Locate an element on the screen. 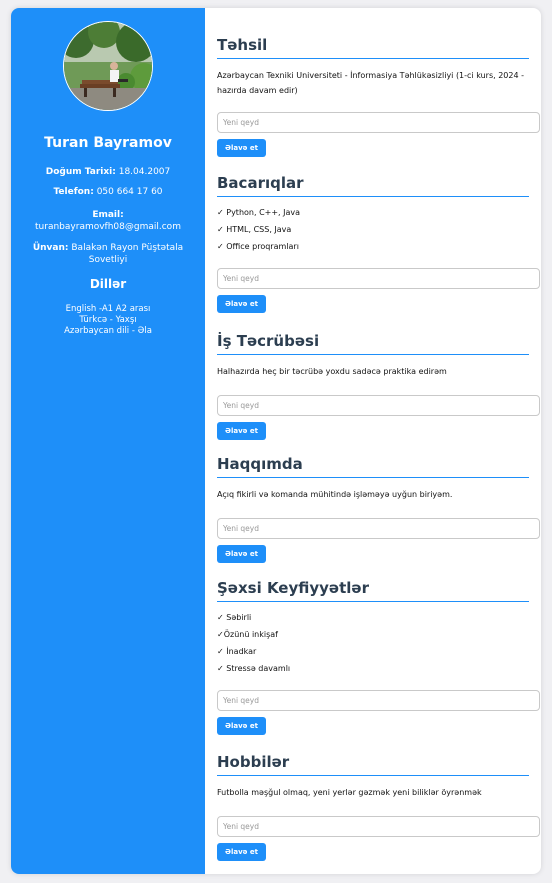  quality-item: ✓ Səbirli is located at coordinates (234, 617).